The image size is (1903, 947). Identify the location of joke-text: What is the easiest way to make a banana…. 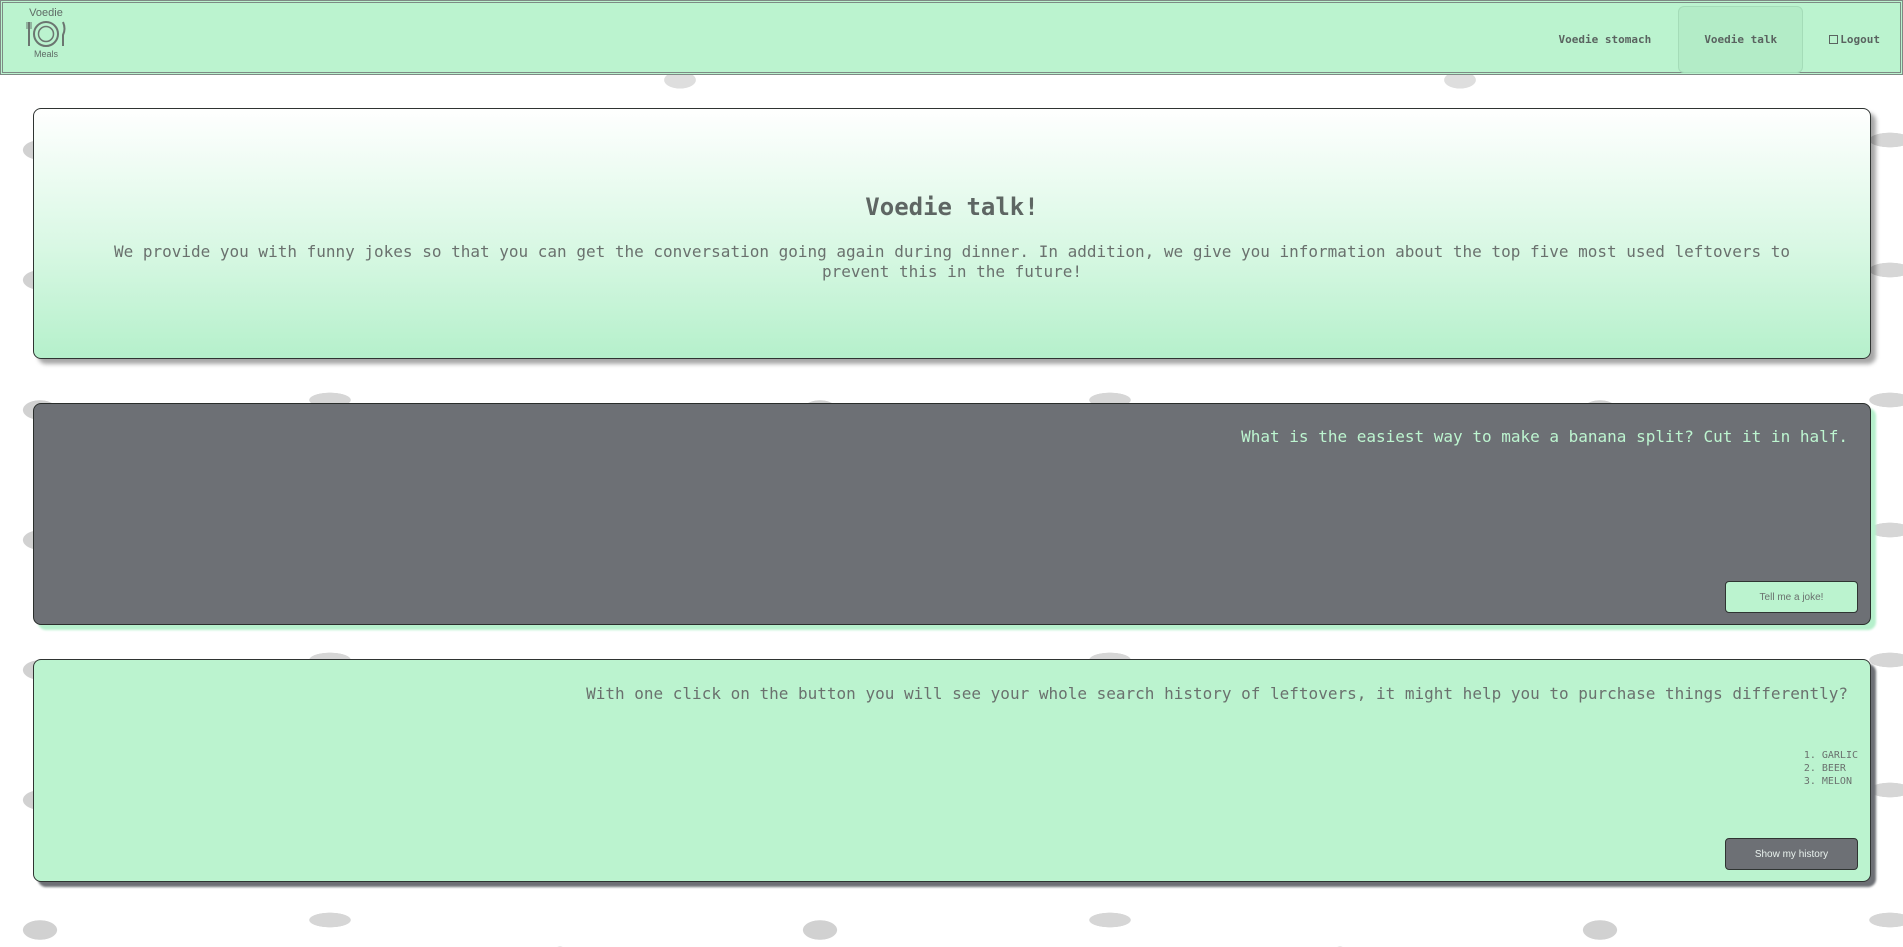
(1544, 436).